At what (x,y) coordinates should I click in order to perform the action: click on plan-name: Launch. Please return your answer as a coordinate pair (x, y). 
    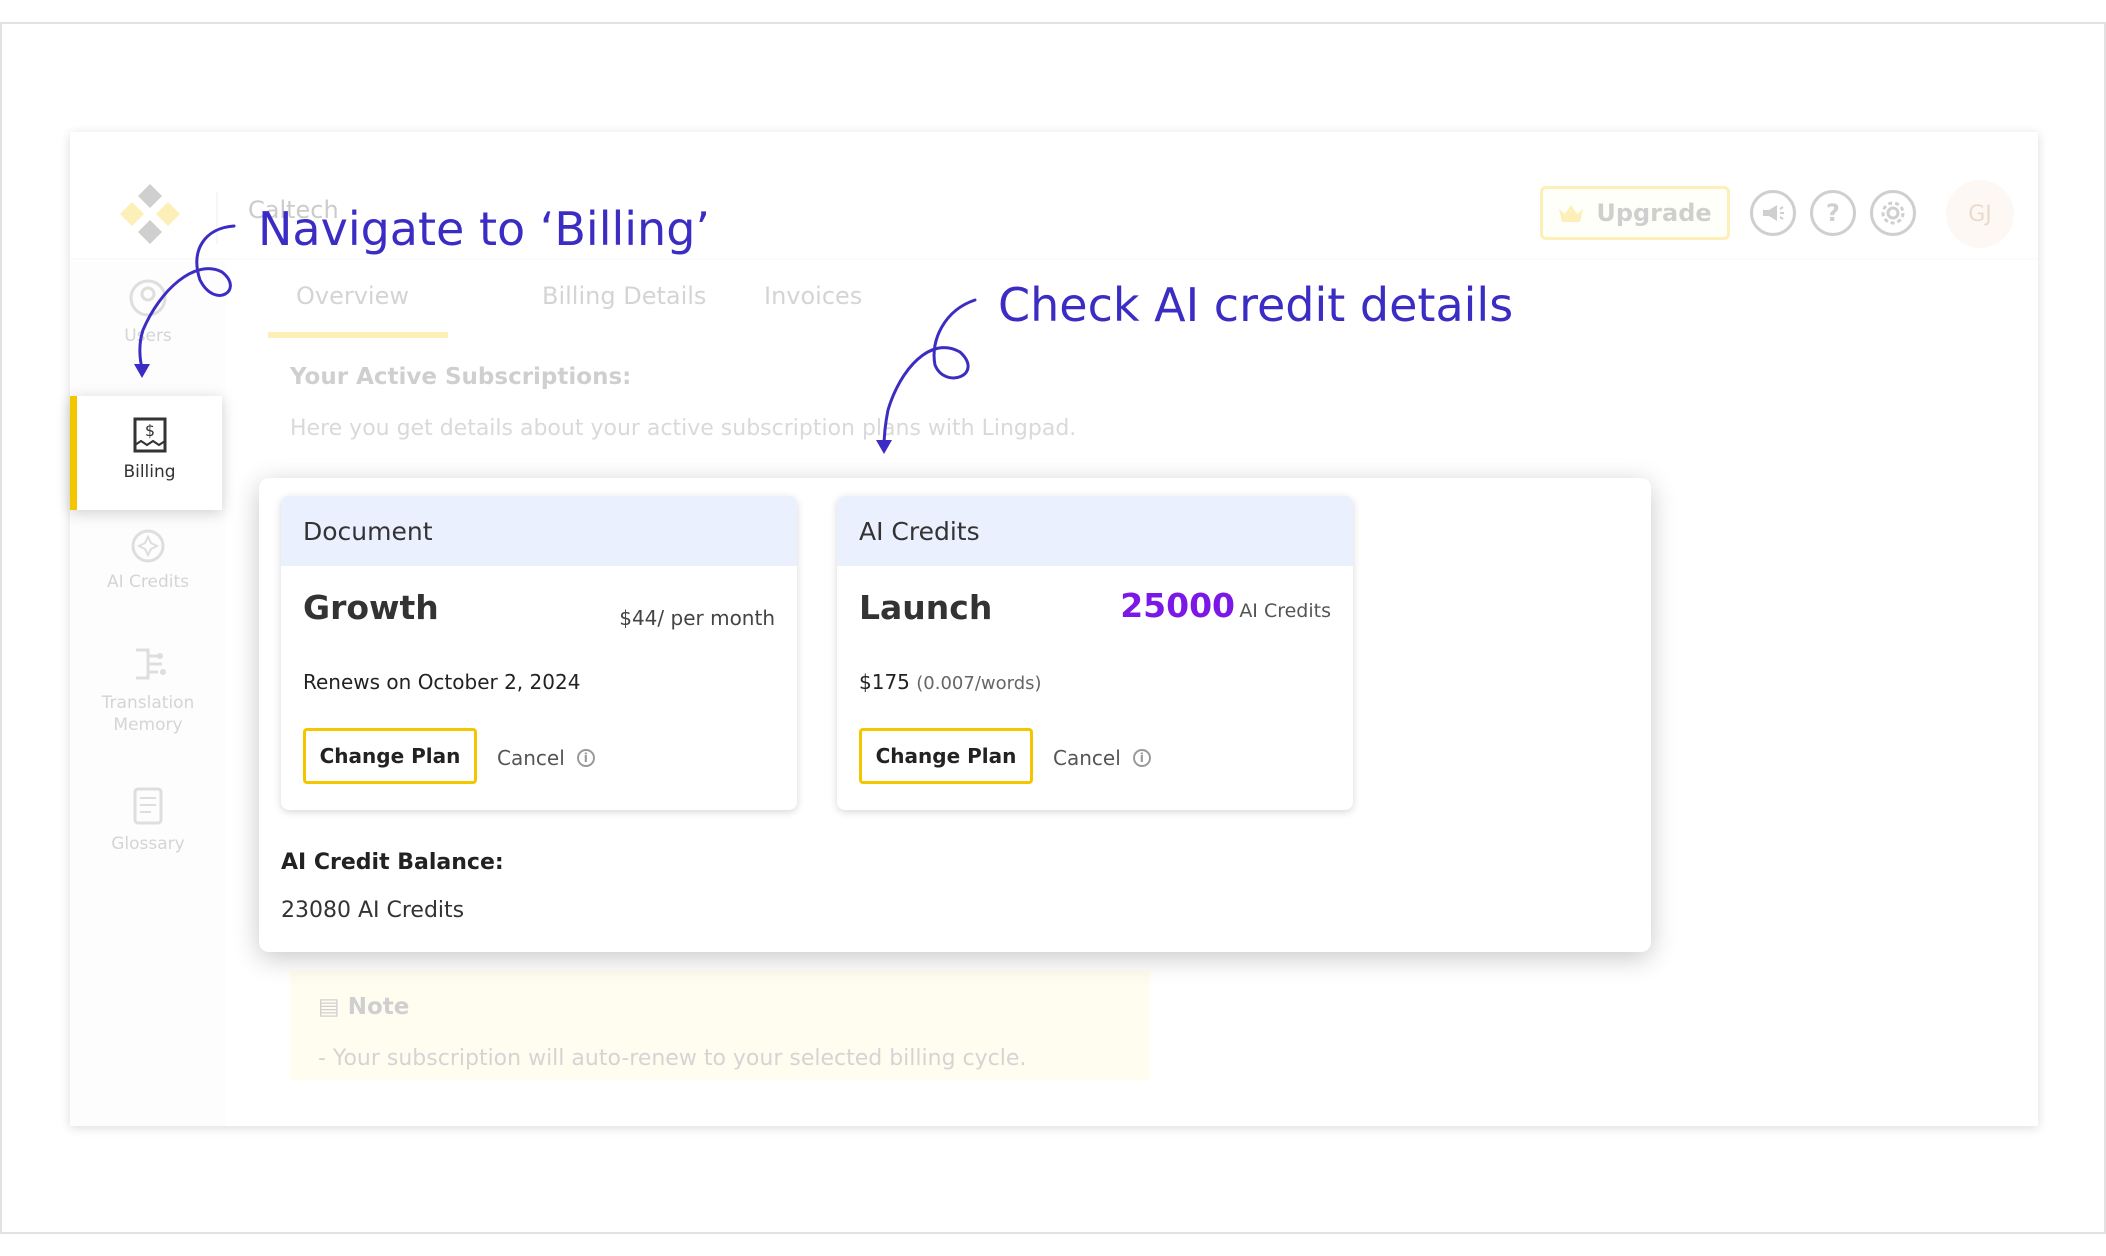
    Looking at the image, I should click on (926, 607).